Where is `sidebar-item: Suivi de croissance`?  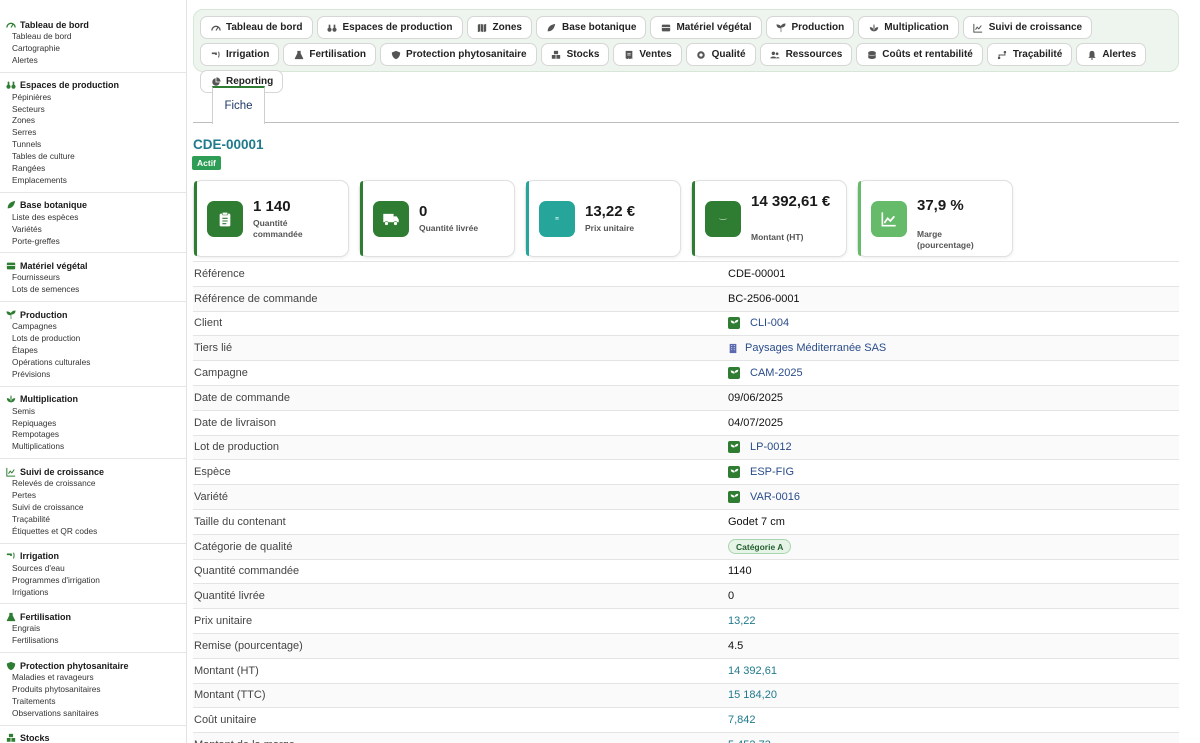 sidebar-item: Suivi de croissance is located at coordinates (93, 508).